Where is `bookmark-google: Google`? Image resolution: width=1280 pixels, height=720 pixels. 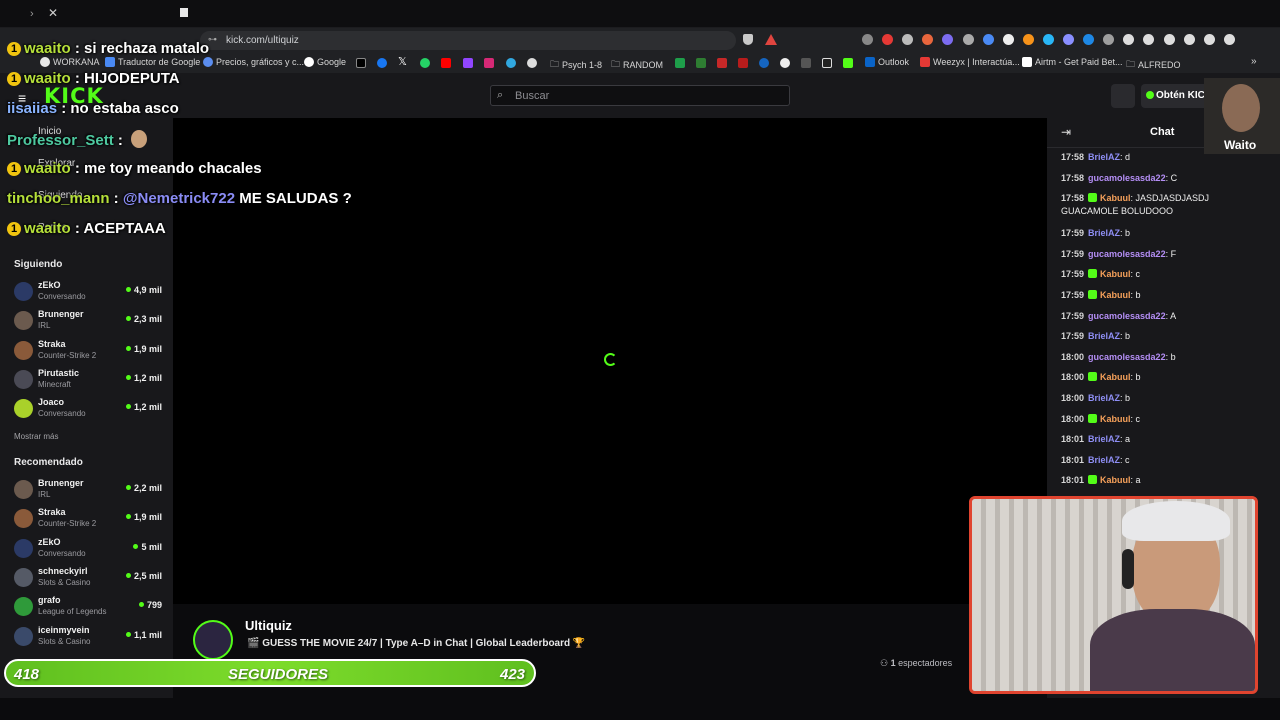
bookmark-google: Google is located at coordinates (325, 62).